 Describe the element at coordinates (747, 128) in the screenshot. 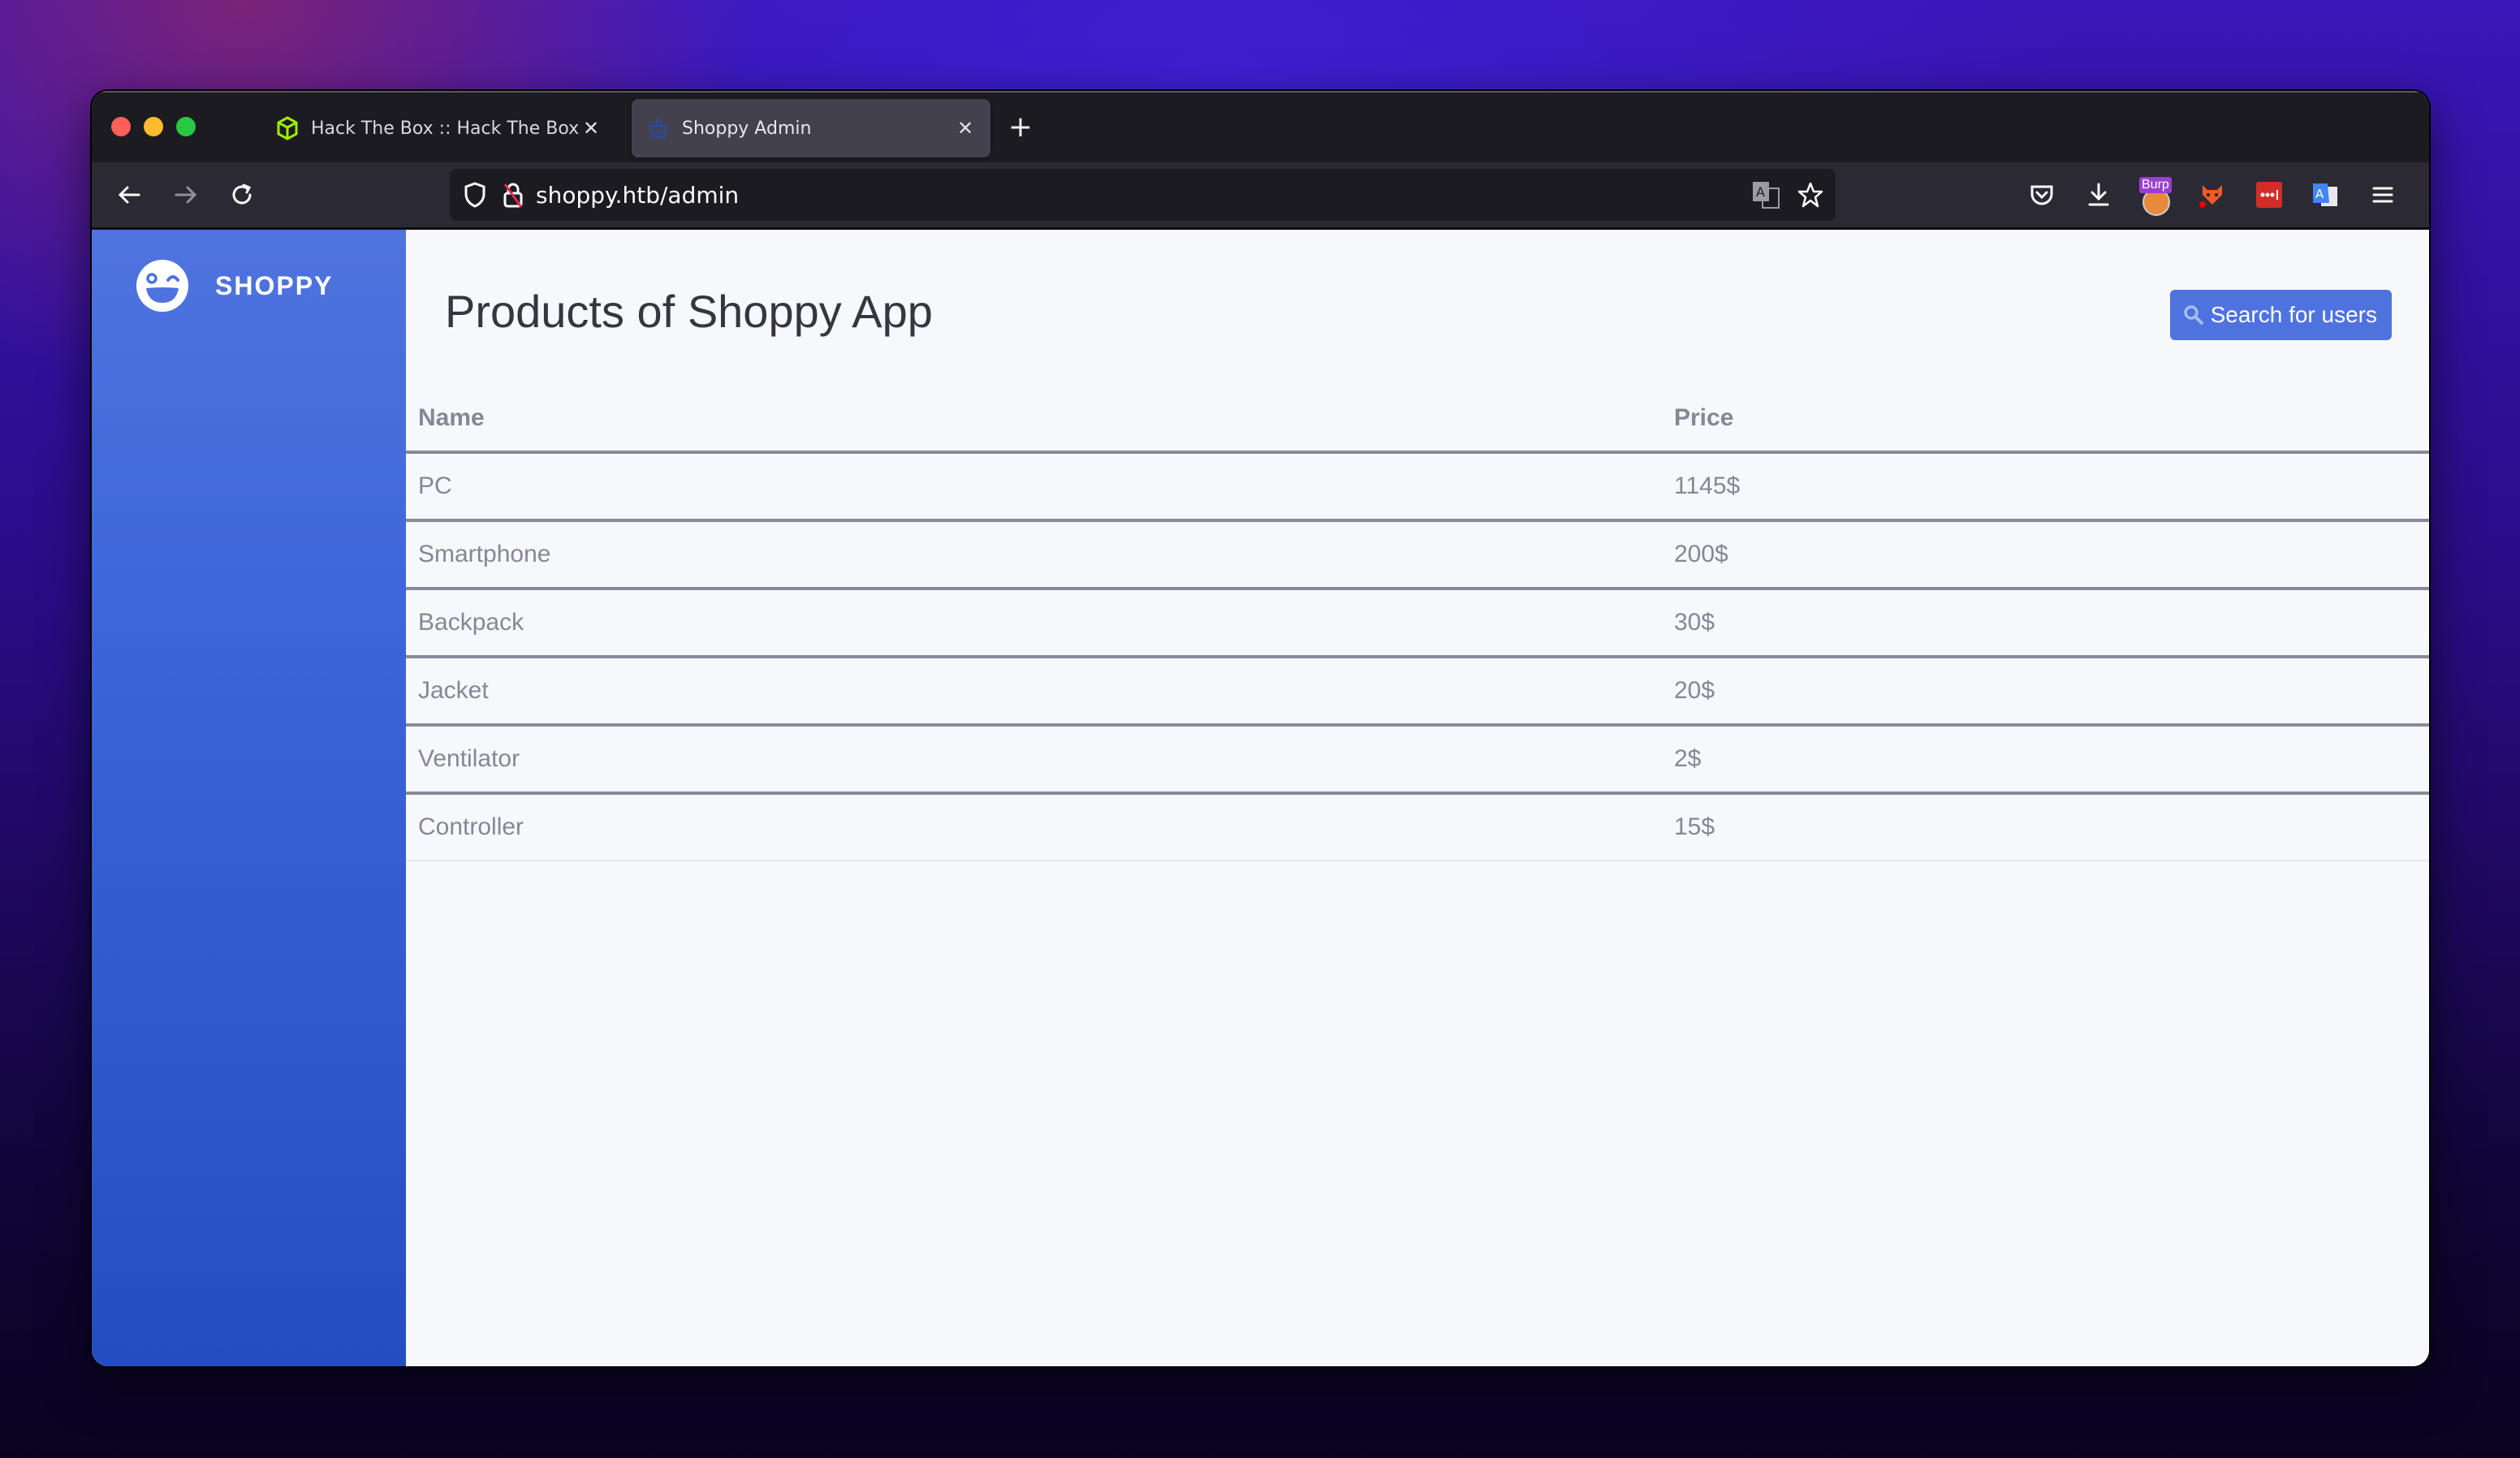

I see `tab-label: Shoppy Admin` at that location.